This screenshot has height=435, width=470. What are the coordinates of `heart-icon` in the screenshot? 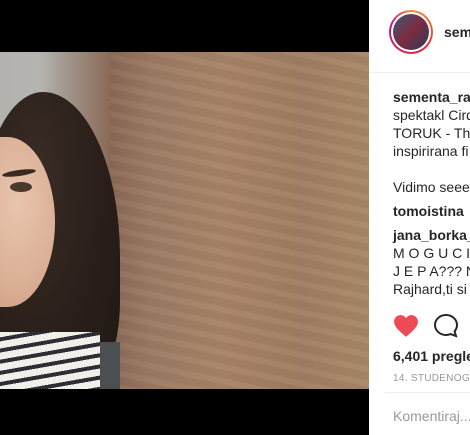 It's located at (406, 326).